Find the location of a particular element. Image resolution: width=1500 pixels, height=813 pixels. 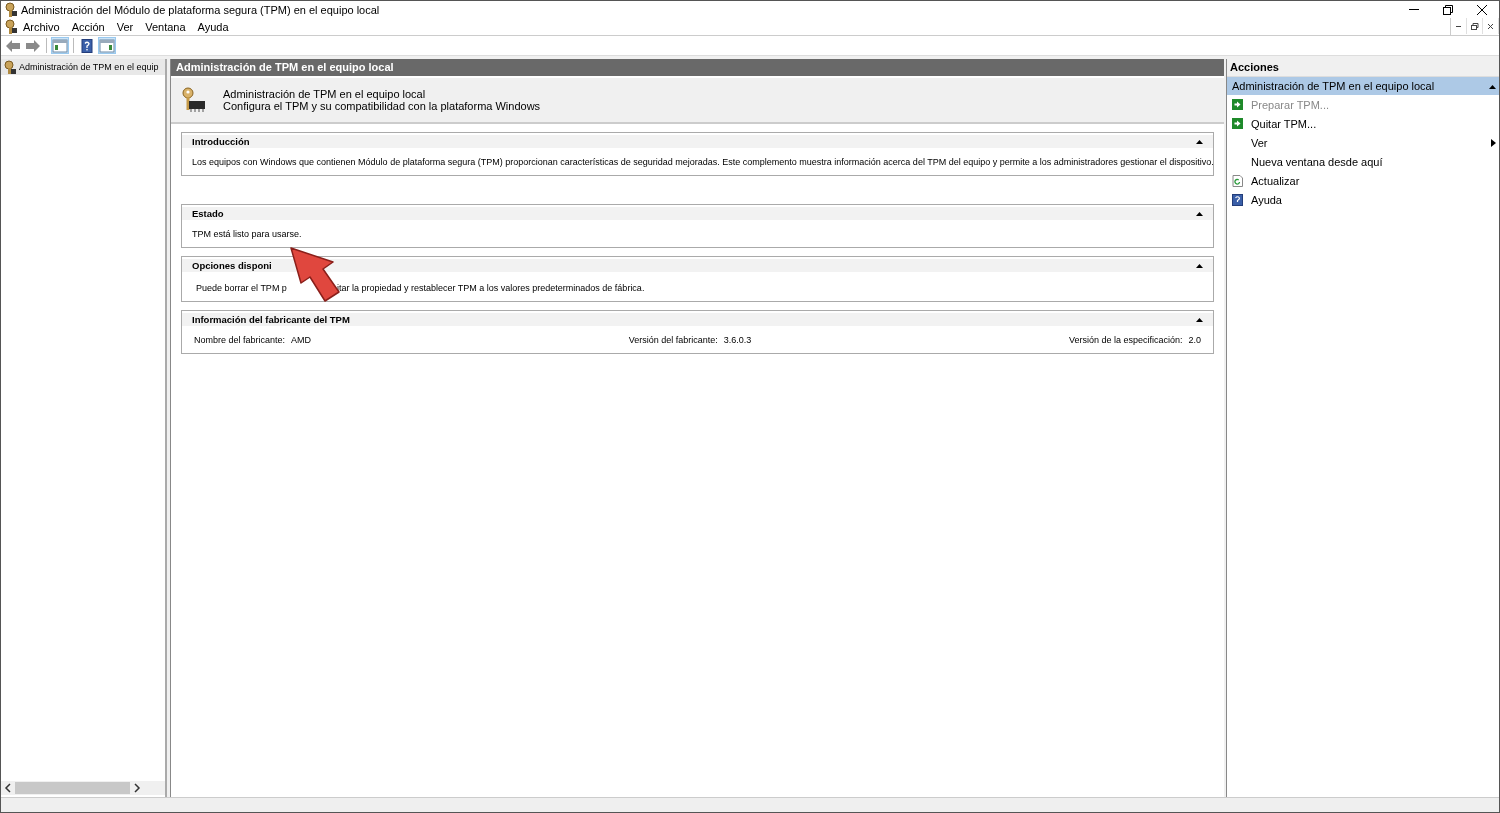

menu-item: Ver is located at coordinates (125, 26).